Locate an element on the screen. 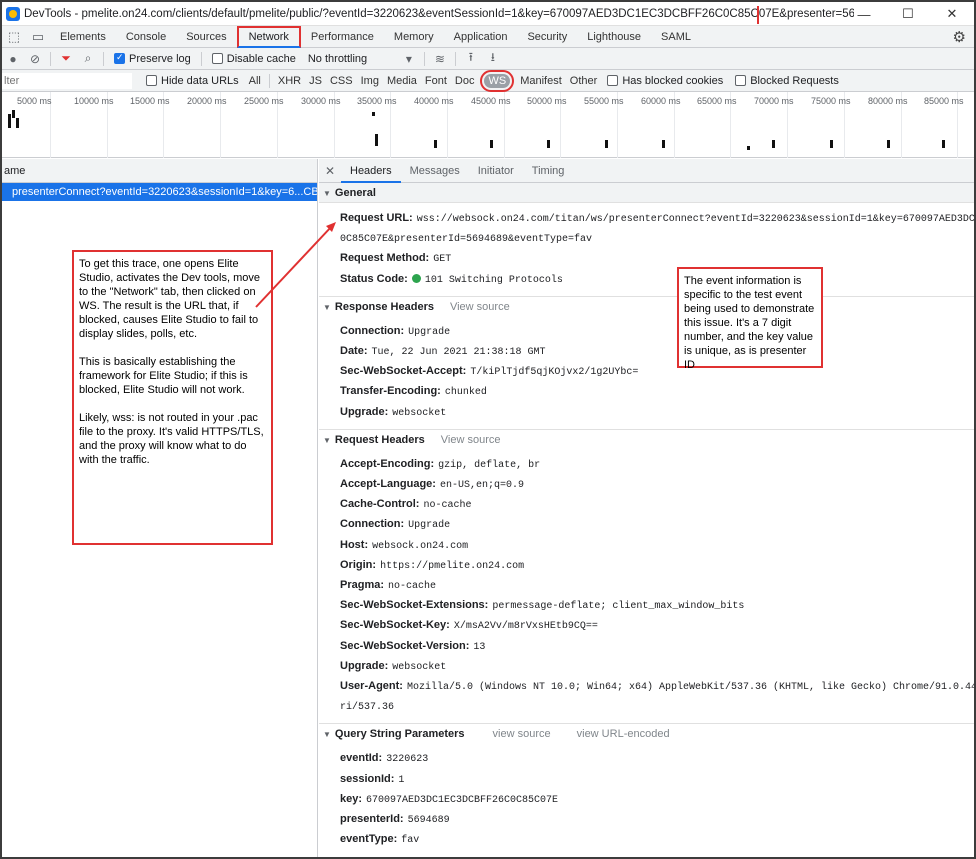 This screenshot has width=976, height=859. tab-console: Console is located at coordinates (146, 37).